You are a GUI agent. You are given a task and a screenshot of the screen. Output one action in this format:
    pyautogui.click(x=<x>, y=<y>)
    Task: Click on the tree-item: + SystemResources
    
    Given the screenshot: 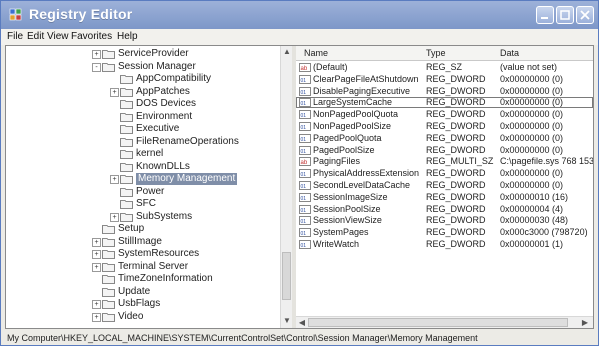 What is the action you would take?
    pyautogui.click(x=143, y=254)
    